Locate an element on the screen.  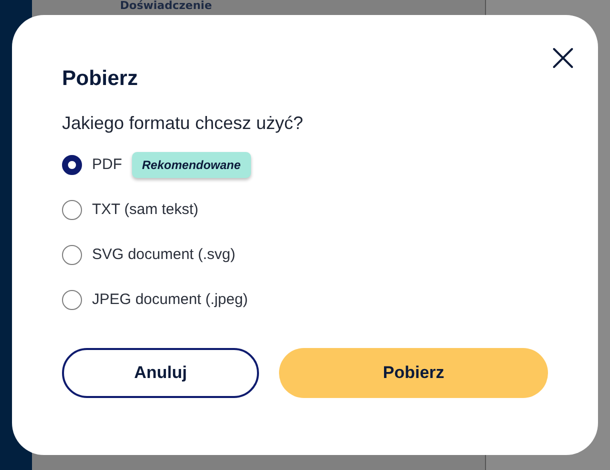
dialog-title: Pobierz is located at coordinates (100, 79).